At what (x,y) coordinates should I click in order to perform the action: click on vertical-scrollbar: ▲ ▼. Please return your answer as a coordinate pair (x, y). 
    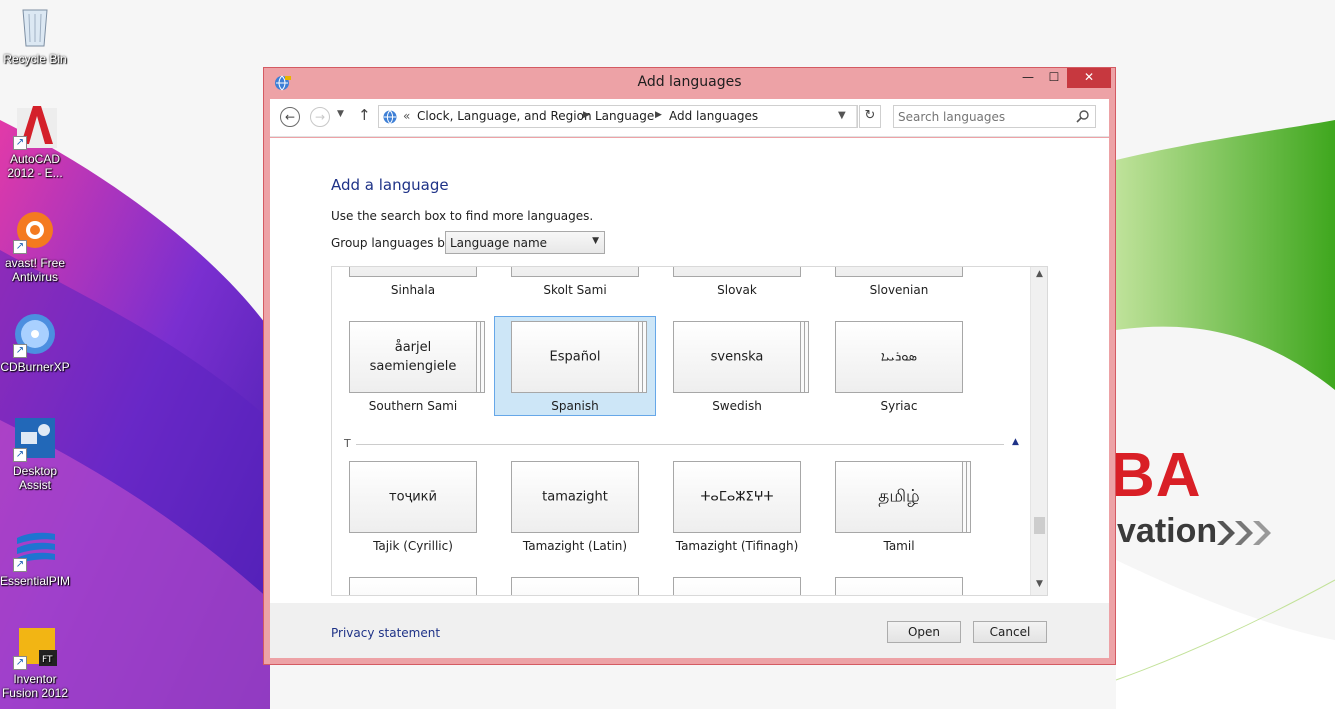
    Looking at the image, I should click on (1038, 431).